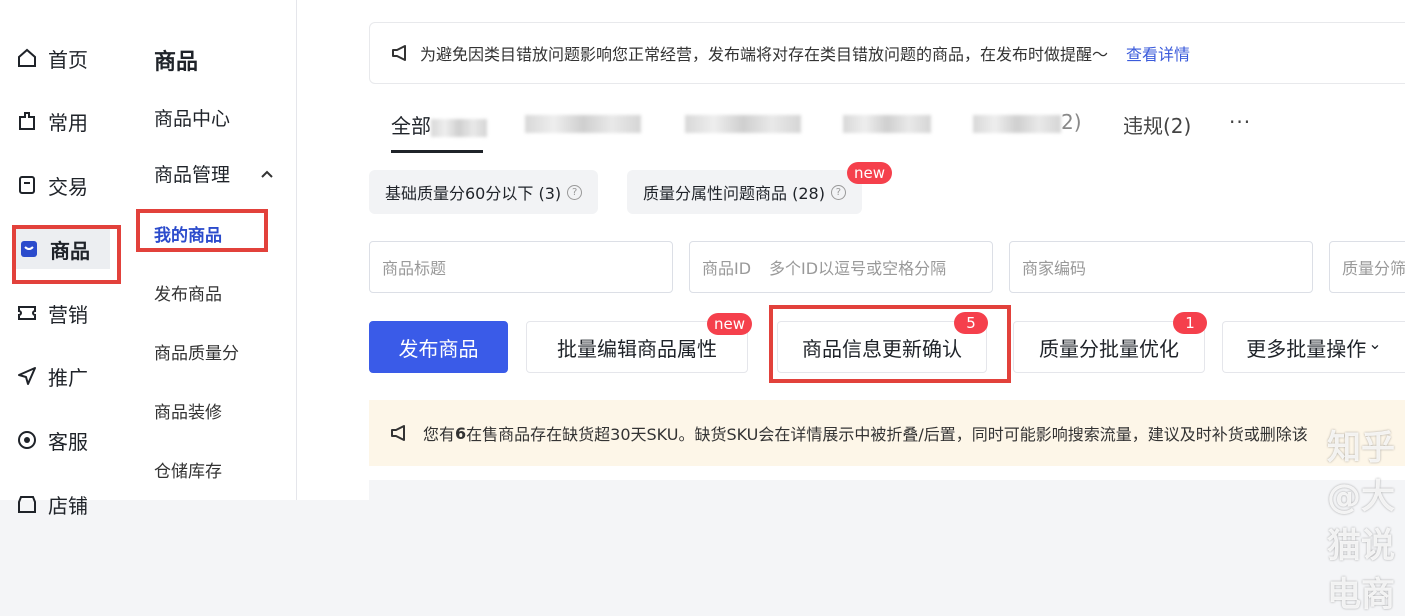 This screenshot has height=616, width=1405. Describe the element at coordinates (438, 347) in the screenshot. I see `publish-product-button: 发布商品` at that location.